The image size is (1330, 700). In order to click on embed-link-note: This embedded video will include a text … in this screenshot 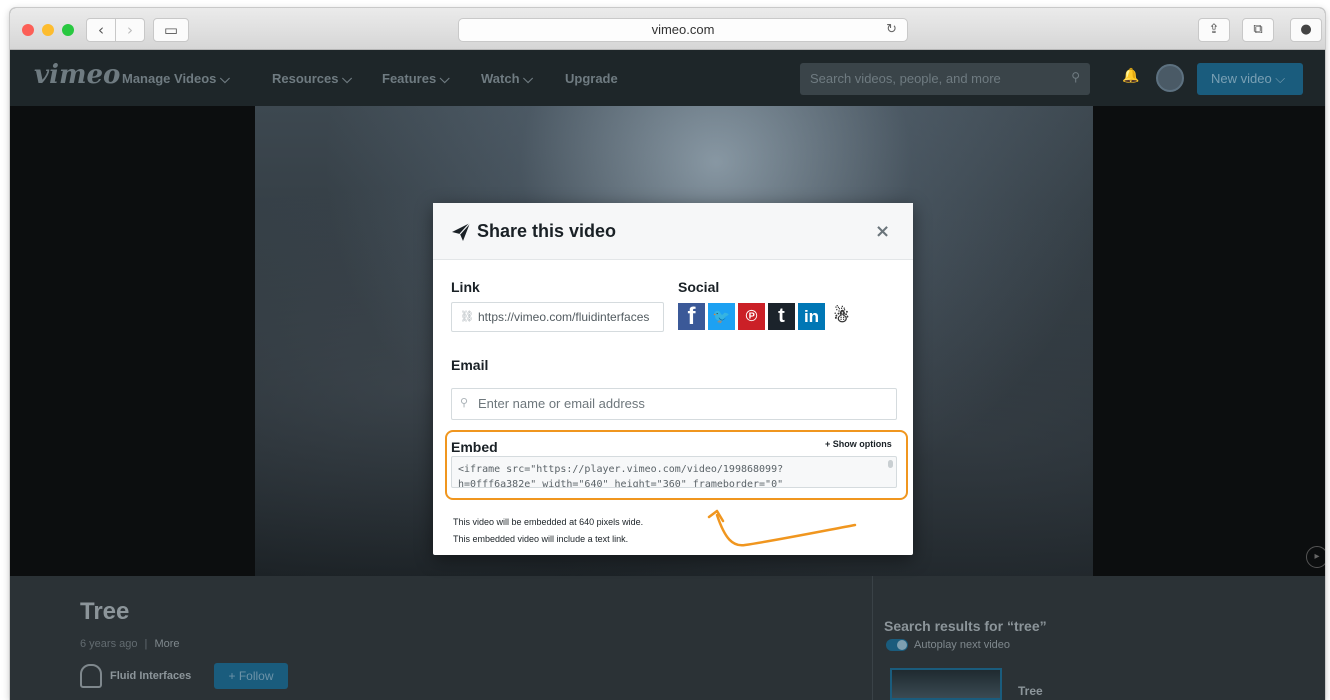, I will do `click(541, 539)`.